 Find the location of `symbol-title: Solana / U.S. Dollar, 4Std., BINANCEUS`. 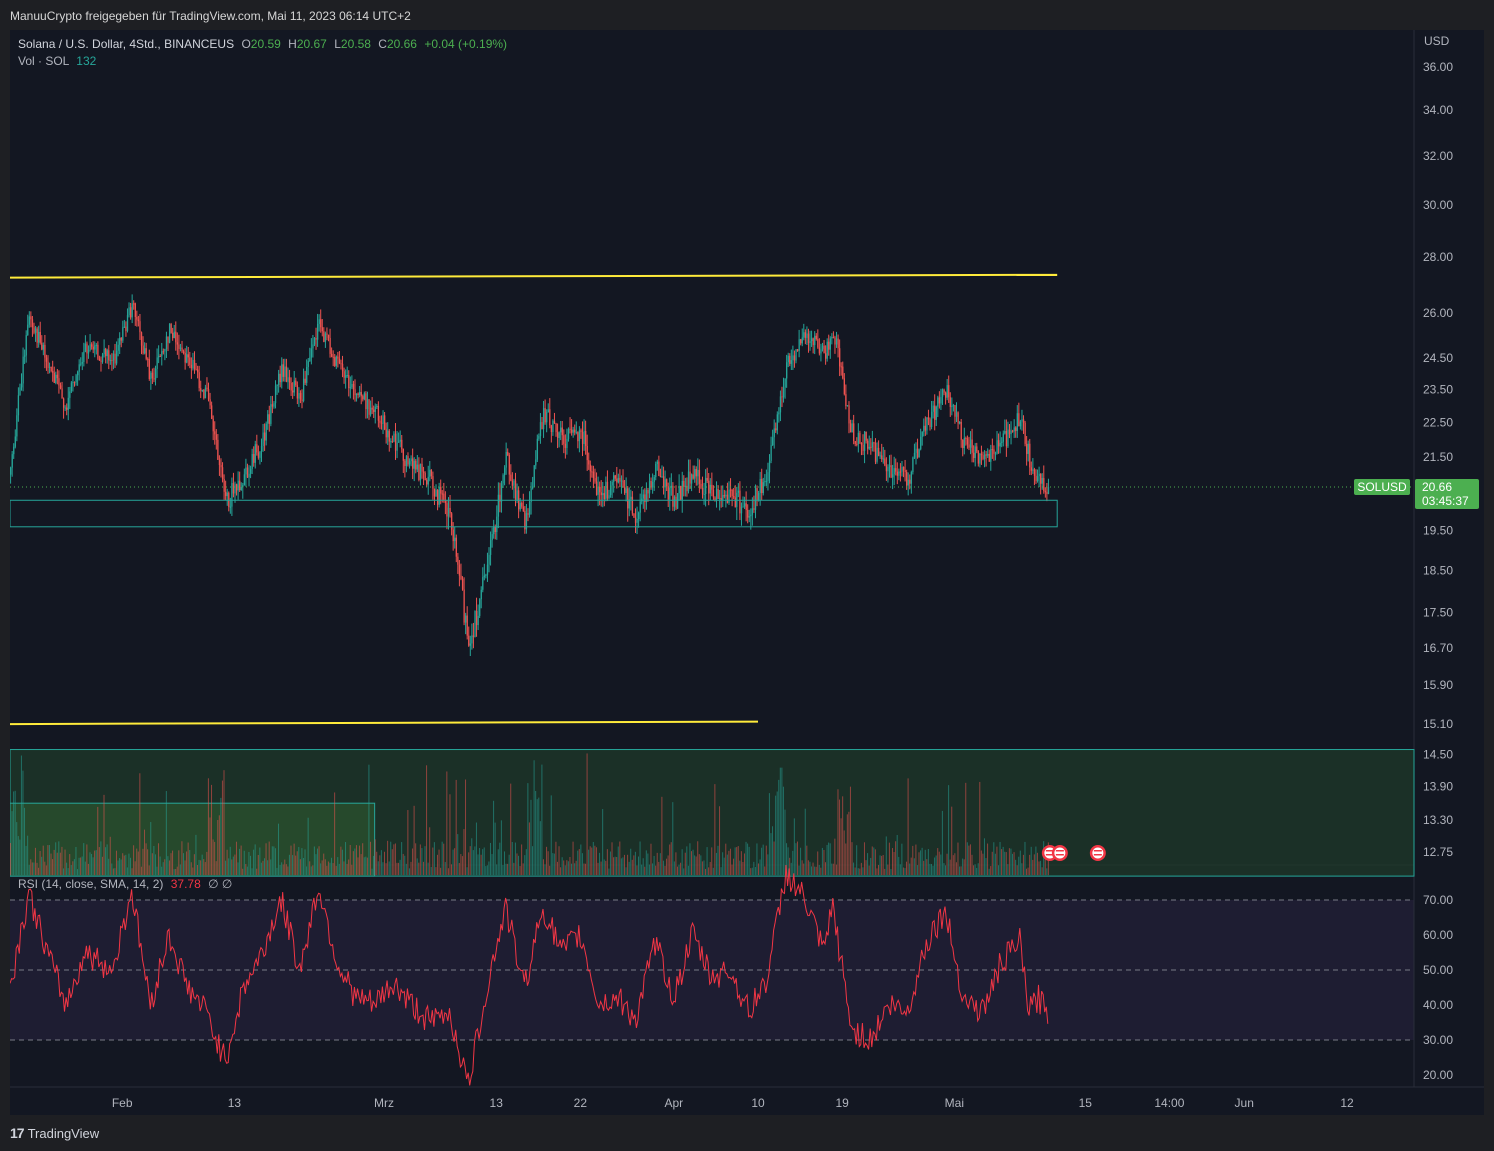

symbol-title: Solana / U.S. Dollar, 4Std., BINANCEUS is located at coordinates (126, 44).